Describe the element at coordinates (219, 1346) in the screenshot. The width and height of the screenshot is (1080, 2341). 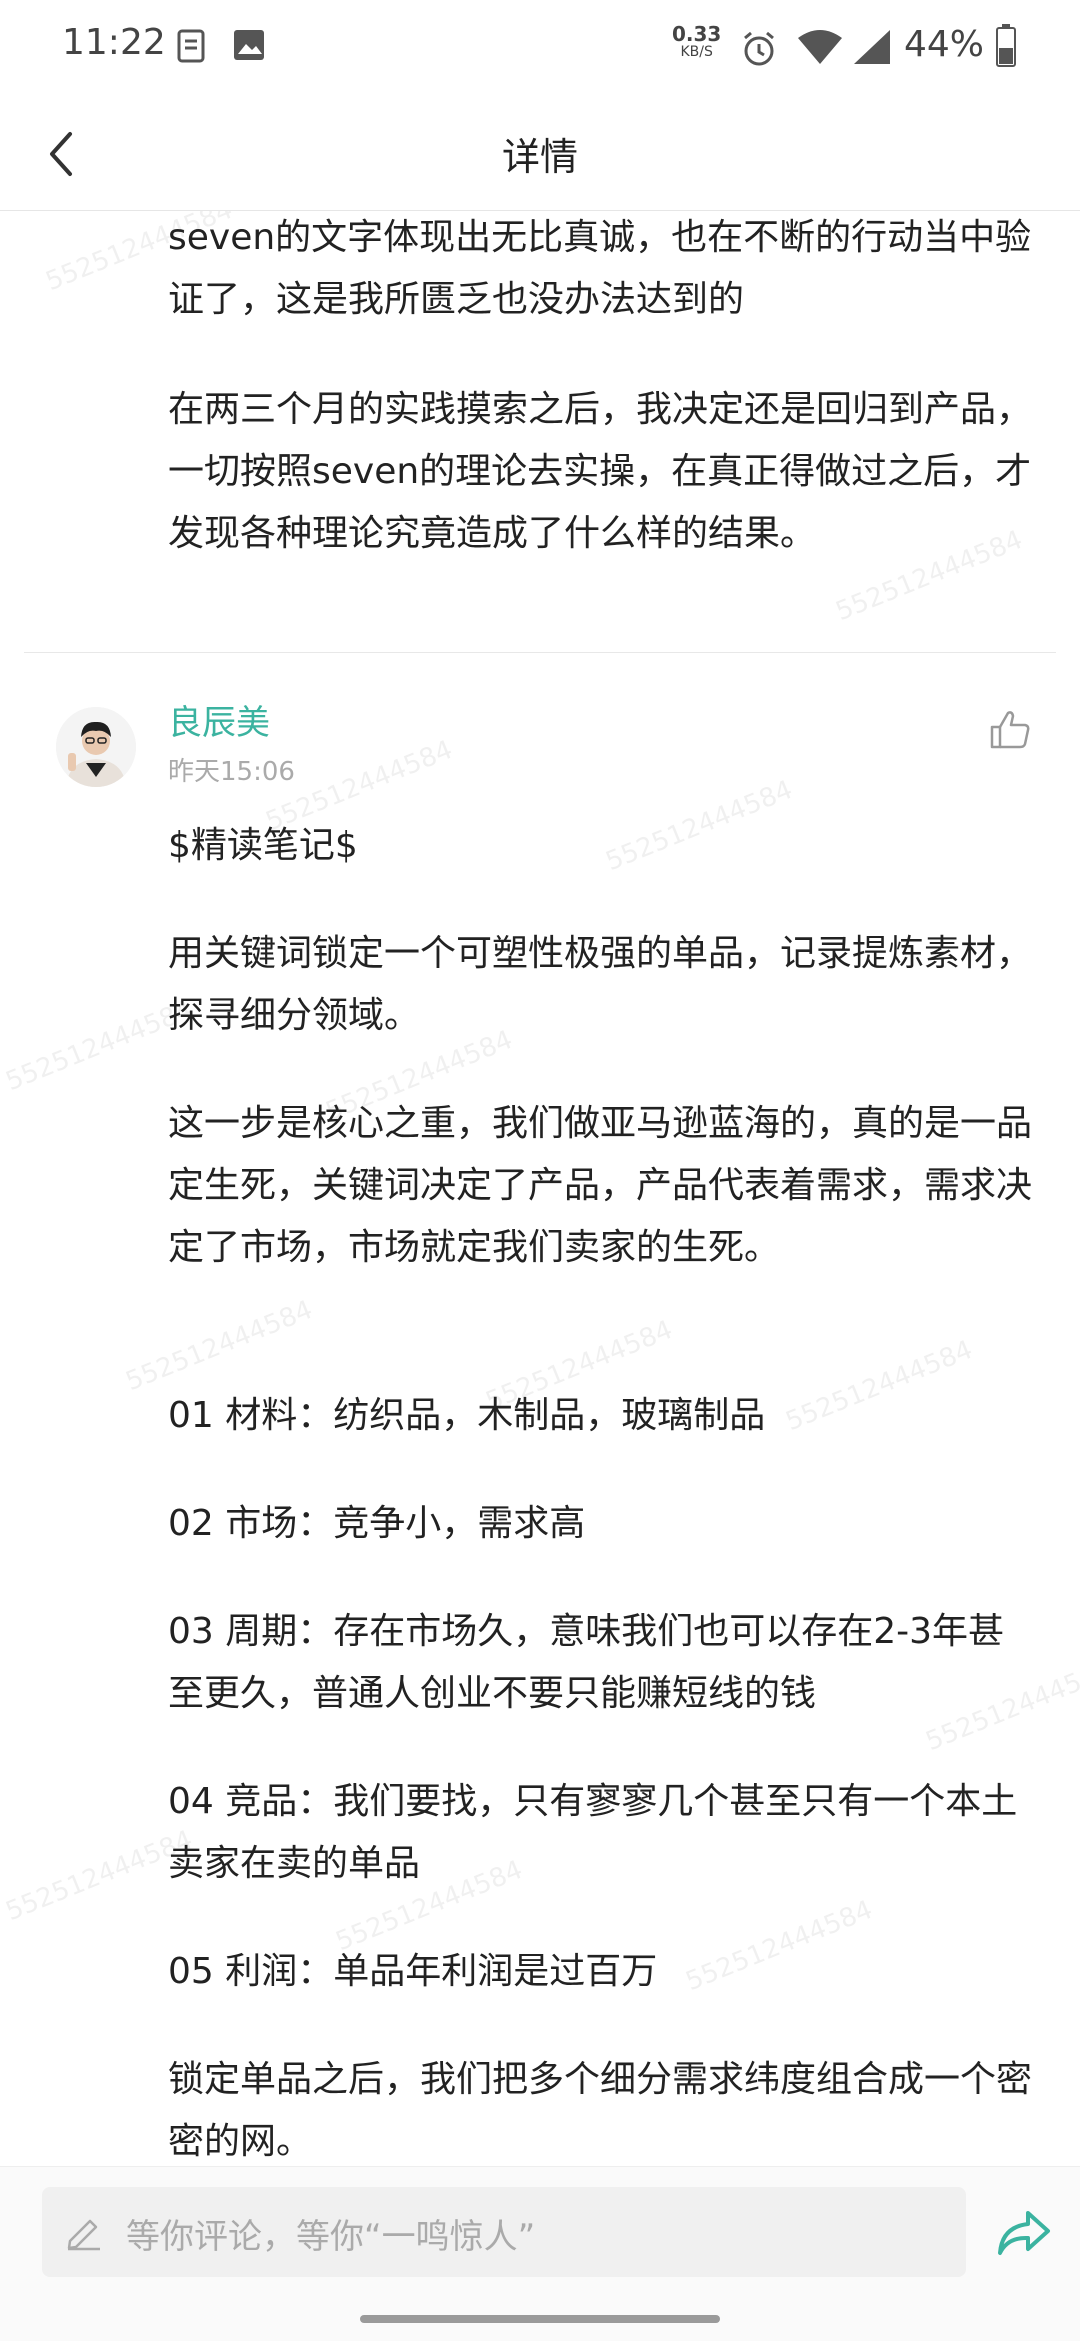
I see `watermark: 552512444584` at that location.